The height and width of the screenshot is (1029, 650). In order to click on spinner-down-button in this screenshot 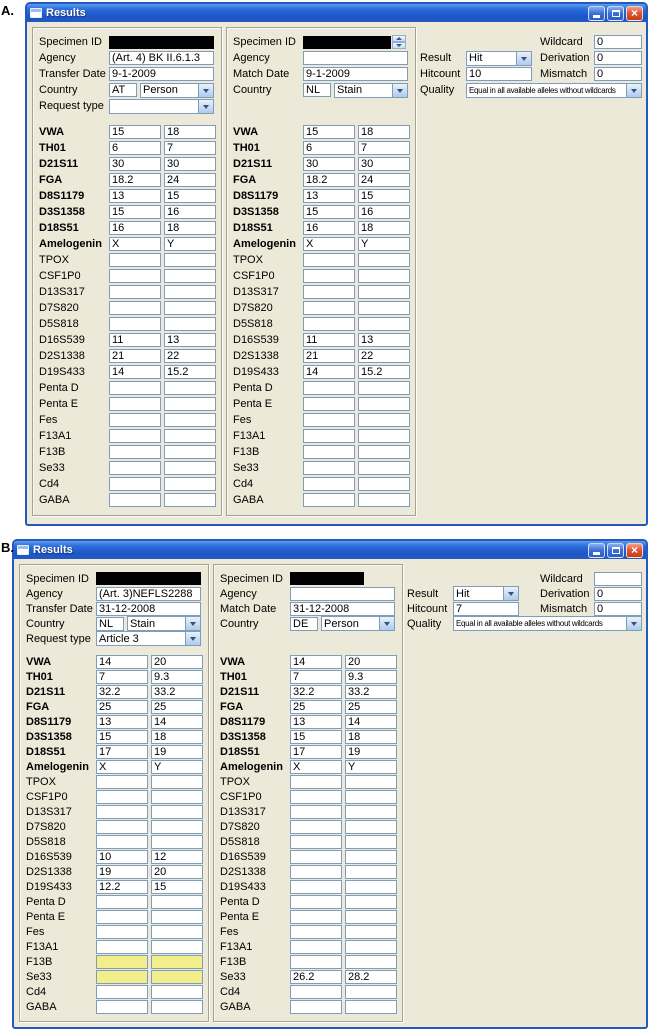, I will do `click(399, 45)`.